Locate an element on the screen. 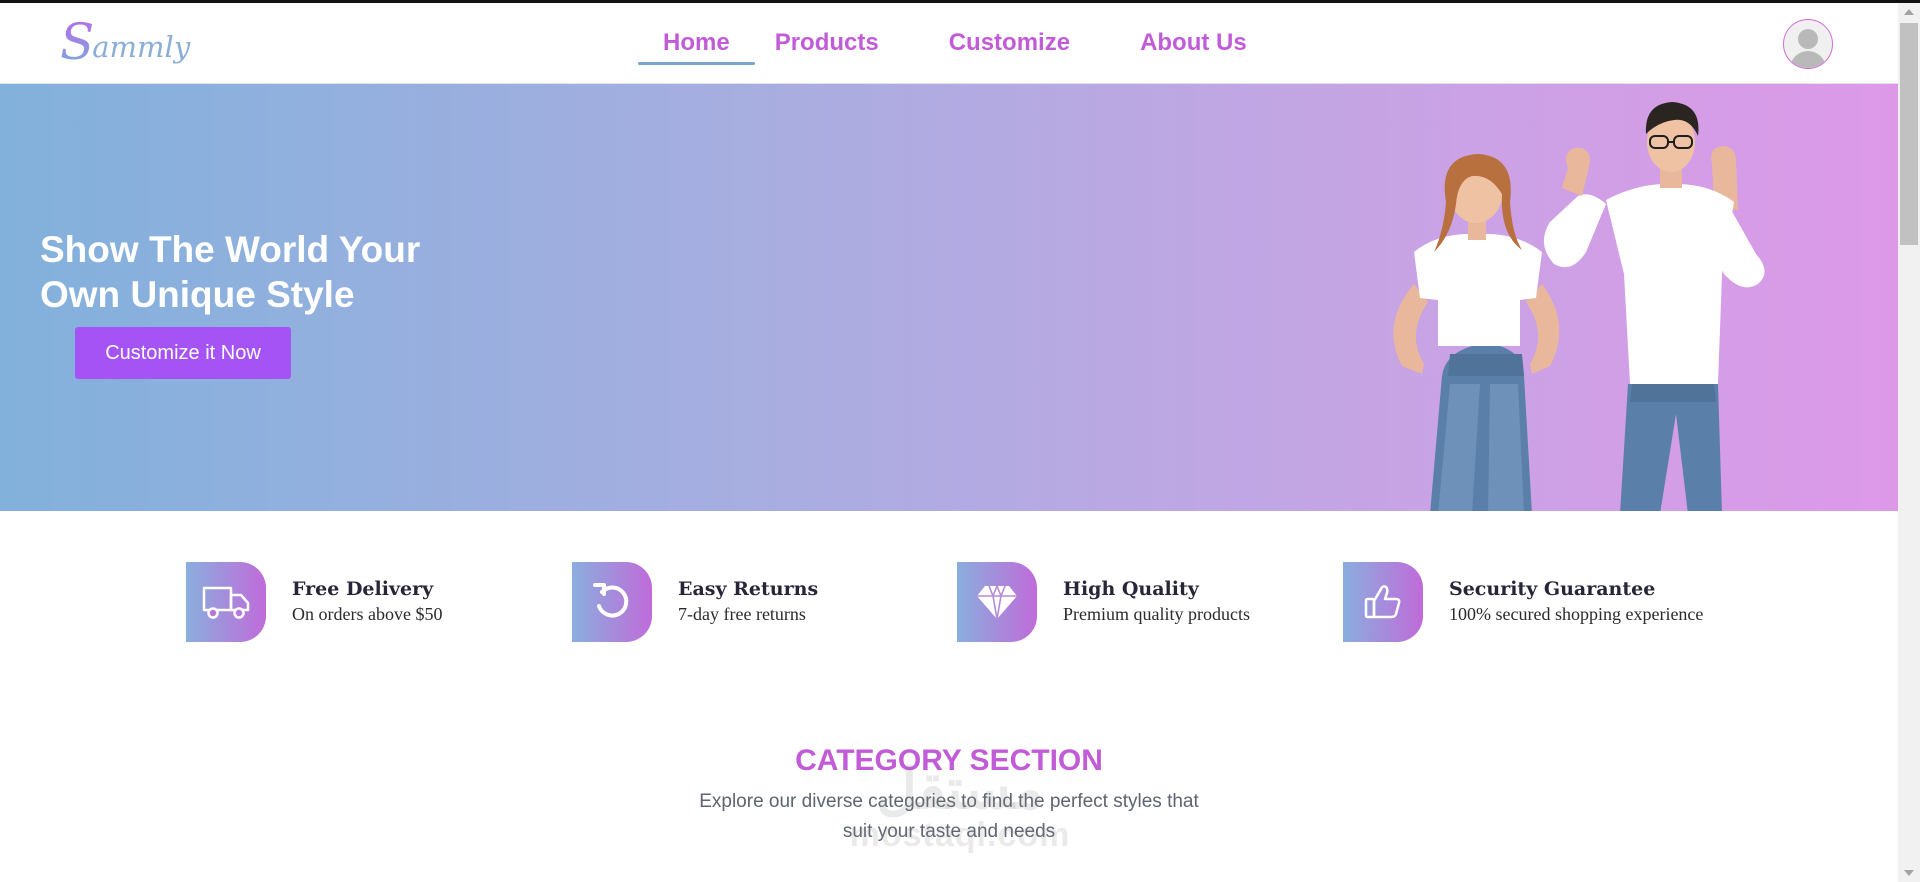 The image size is (1920, 882). customize-now-button: Customize it Now is located at coordinates (183, 353).